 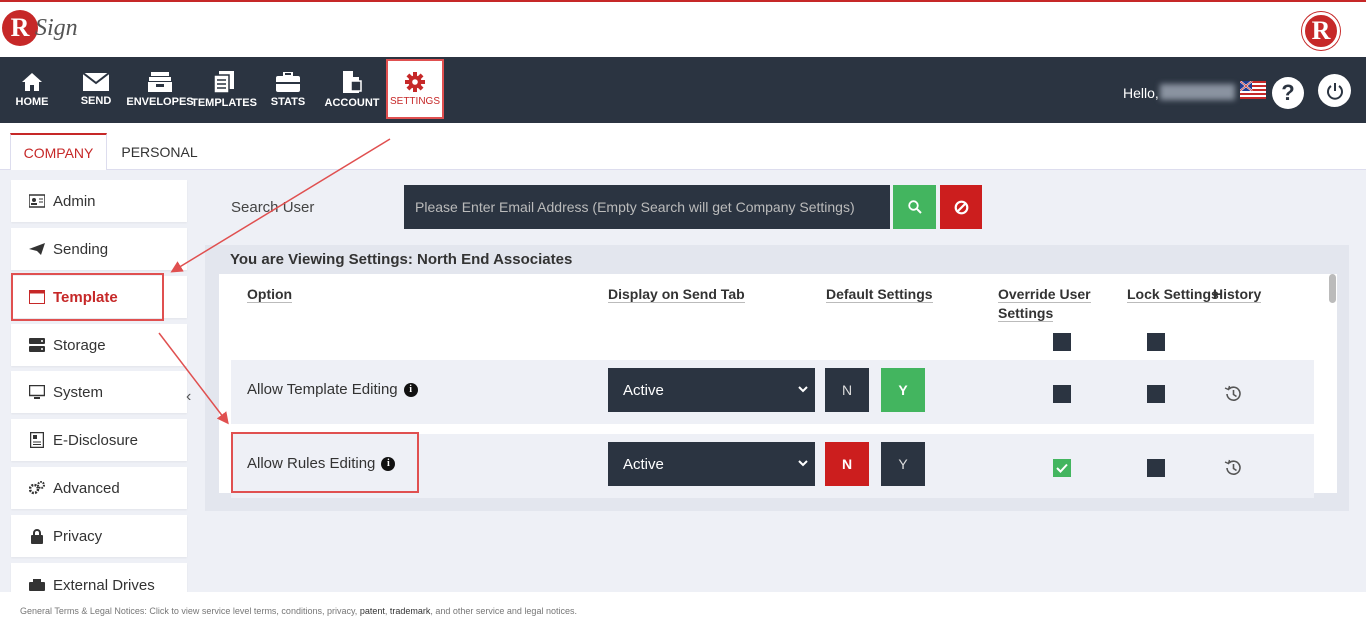 What do you see at coordinates (32, 102) in the screenshot?
I see `nav-home-label: HOME` at bounding box center [32, 102].